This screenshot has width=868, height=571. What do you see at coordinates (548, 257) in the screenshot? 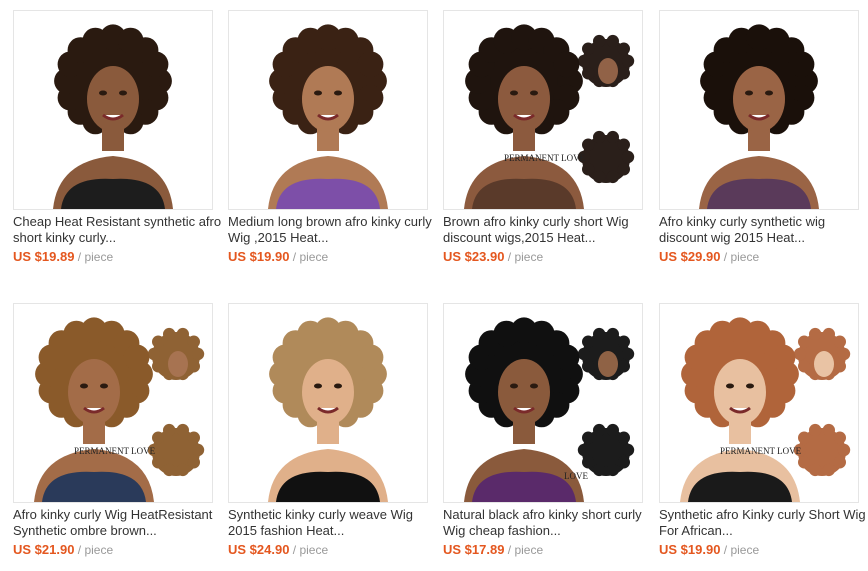
I see `price-line: US $23.90 / piece` at bounding box center [548, 257].